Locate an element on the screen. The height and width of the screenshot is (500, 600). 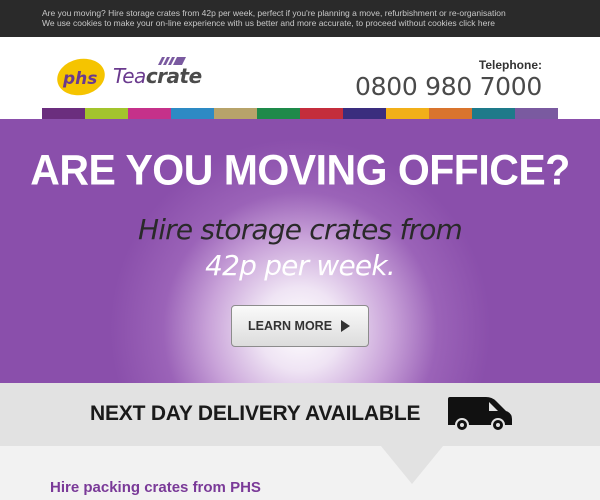
learn-more-button: LEARN MORE is located at coordinates (300, 326).